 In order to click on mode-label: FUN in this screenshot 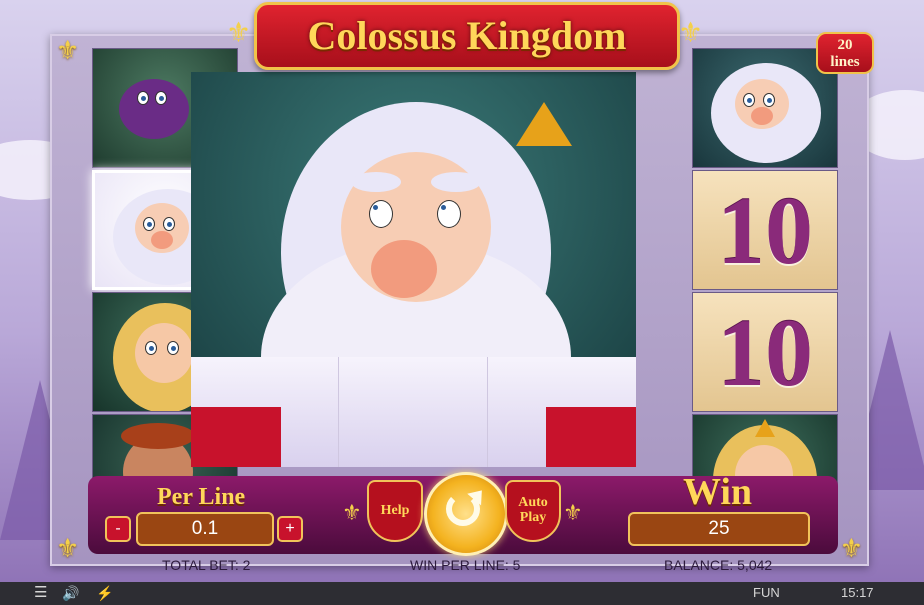, I will do `click(766, 592)`.